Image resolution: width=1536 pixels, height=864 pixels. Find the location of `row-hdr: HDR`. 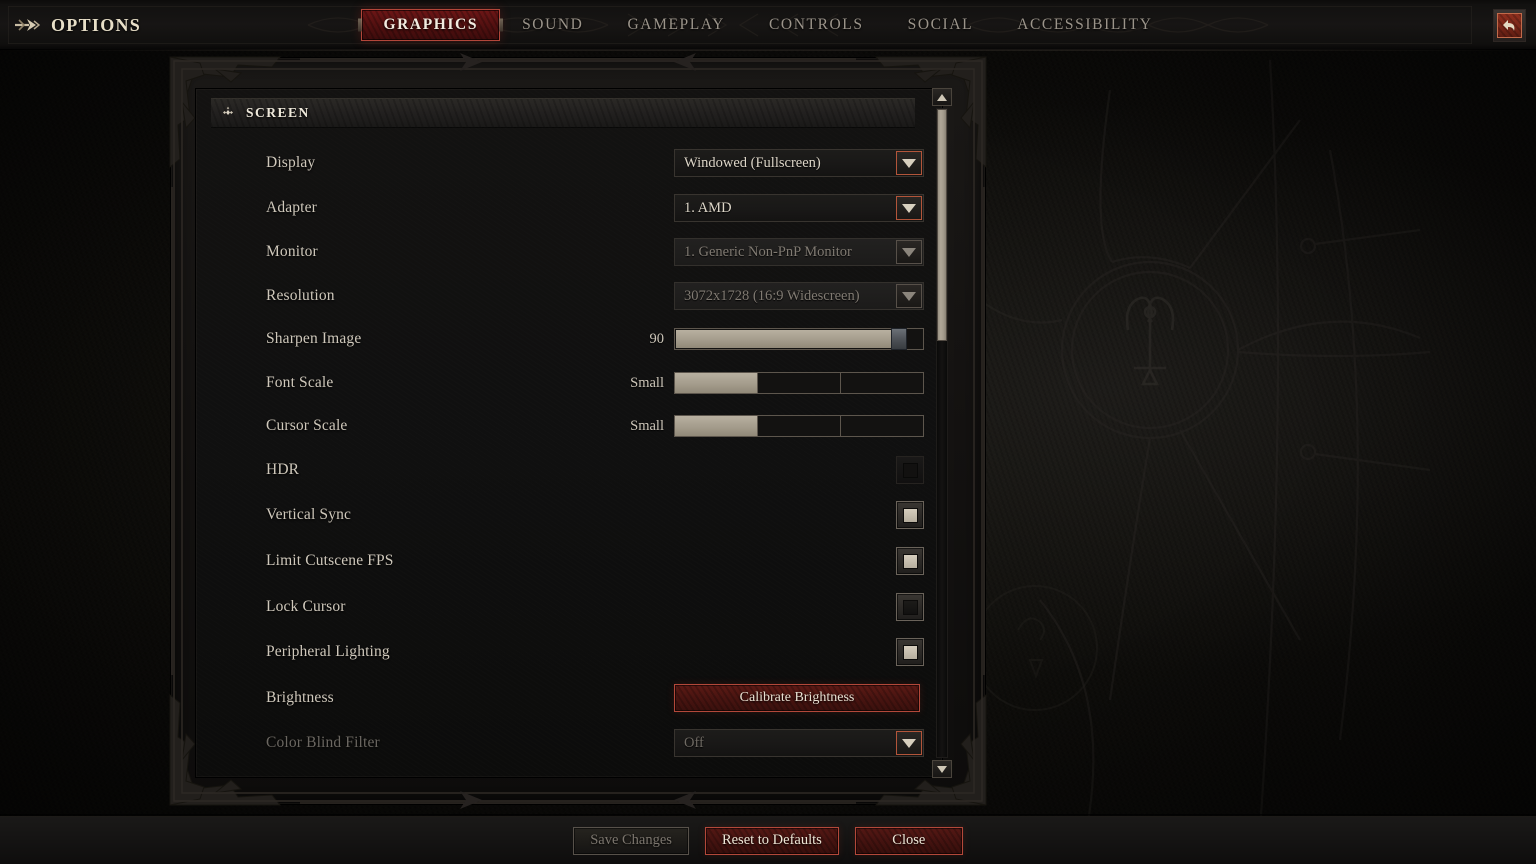

row-hdr: HDR is located at coordinates (569, 470).